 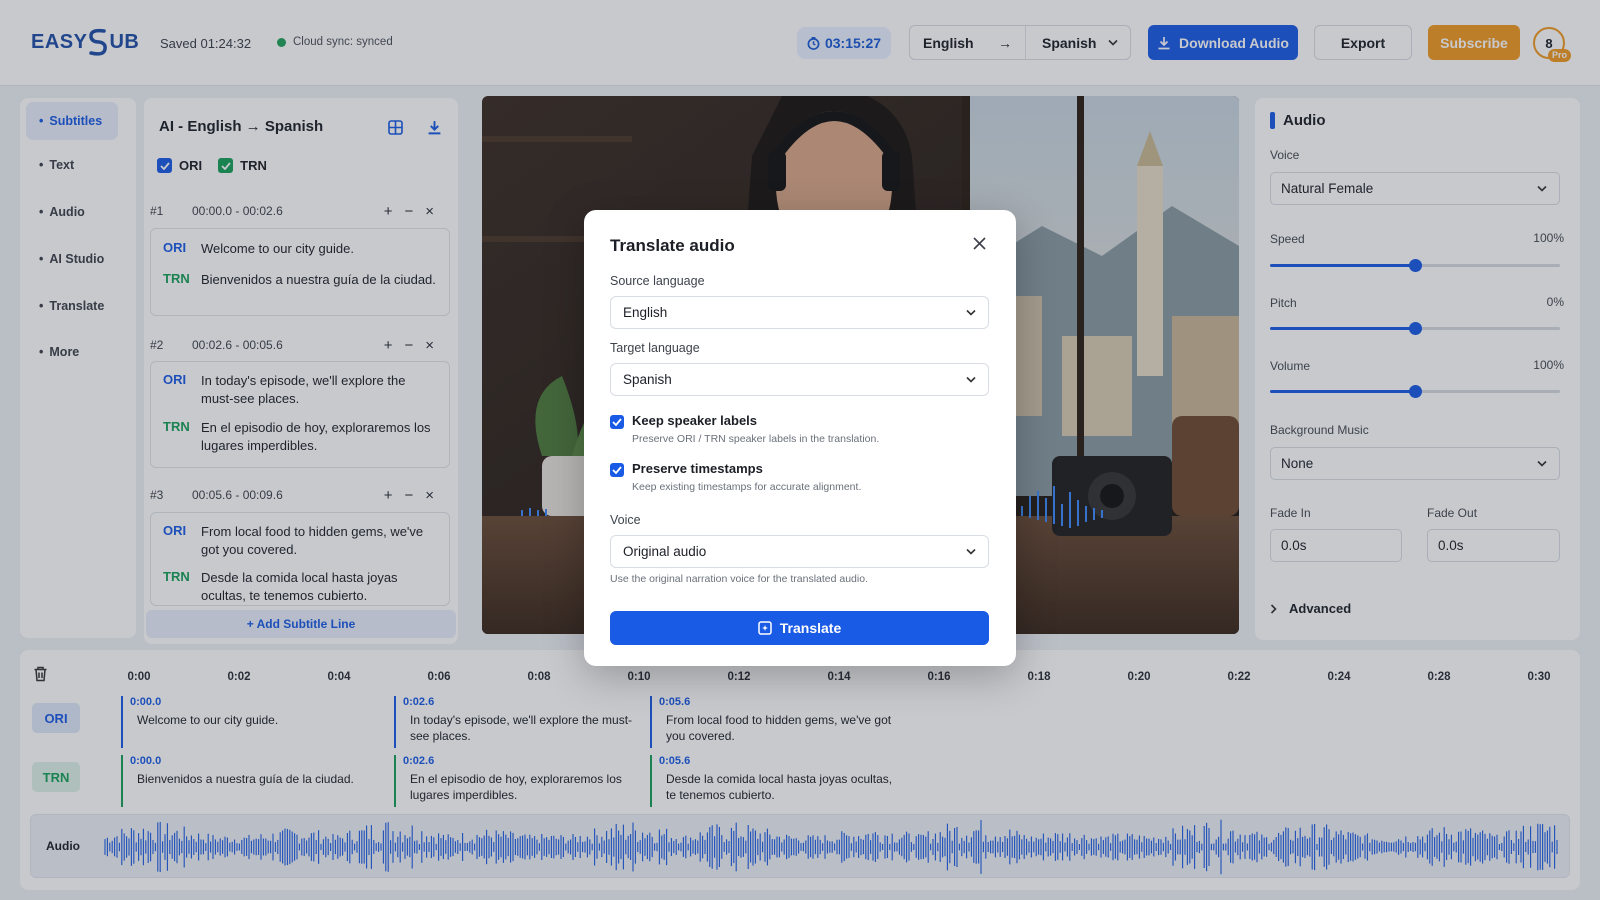 What do you see at coordinates (799, 551) in the screenshot?
I see `voice-dropdown: Original audio` at bounding box center [799, 551].